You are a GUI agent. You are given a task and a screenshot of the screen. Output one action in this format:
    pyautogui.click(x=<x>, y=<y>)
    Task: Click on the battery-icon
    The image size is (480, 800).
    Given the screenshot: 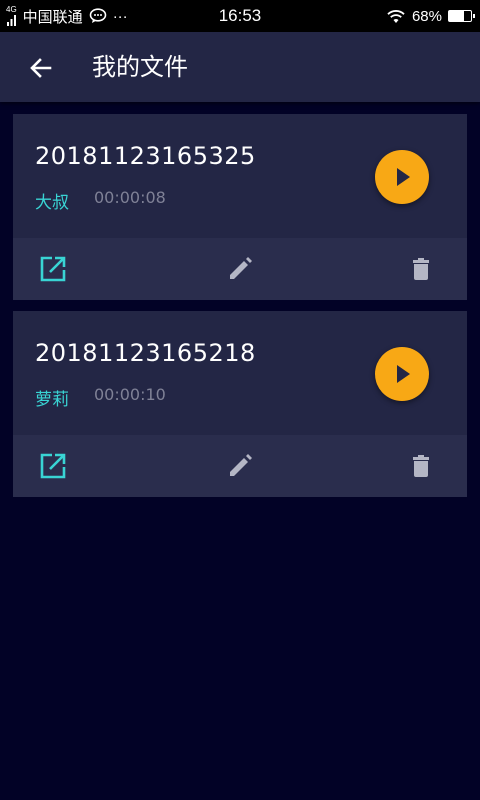 What is the action you would take?
    pyautogui.click(x=461, y=16)
    